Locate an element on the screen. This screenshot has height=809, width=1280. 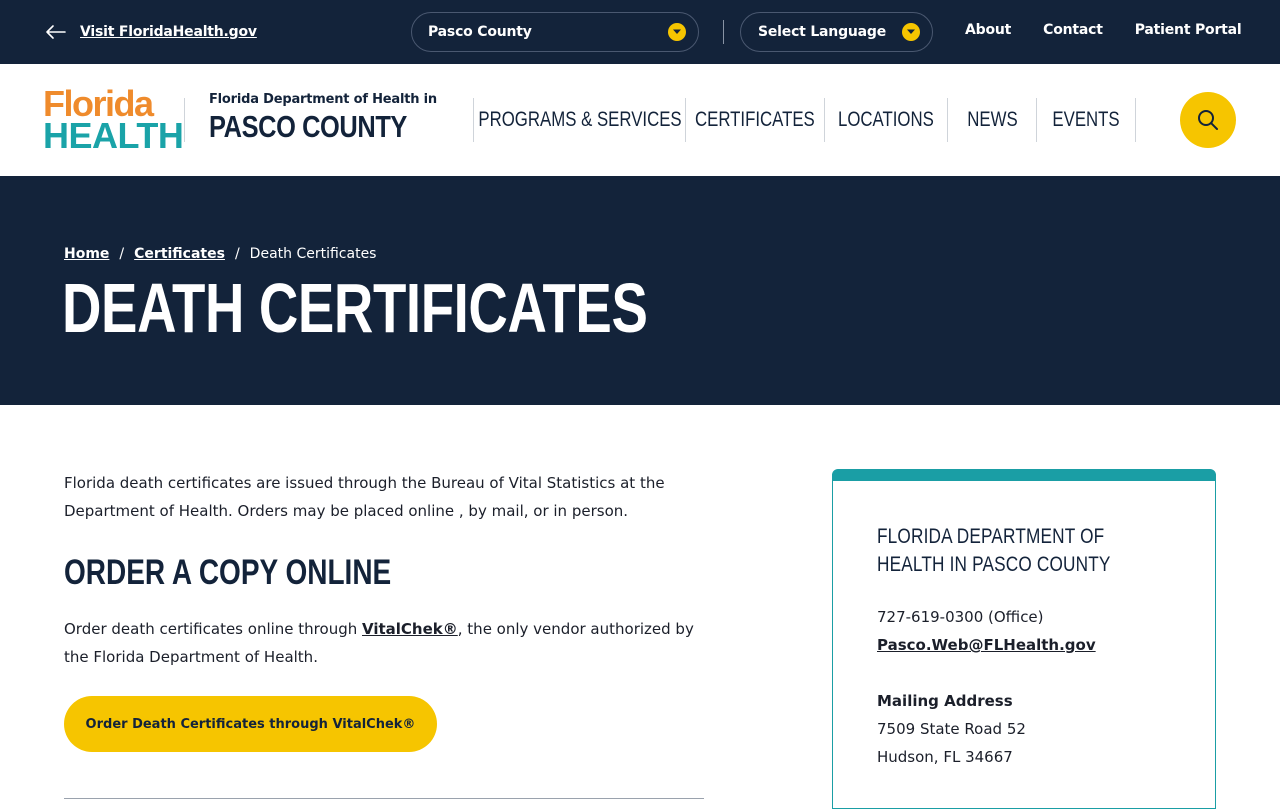
florida-health-logo: Florida HEALTH is located at coordinates (113, 121).